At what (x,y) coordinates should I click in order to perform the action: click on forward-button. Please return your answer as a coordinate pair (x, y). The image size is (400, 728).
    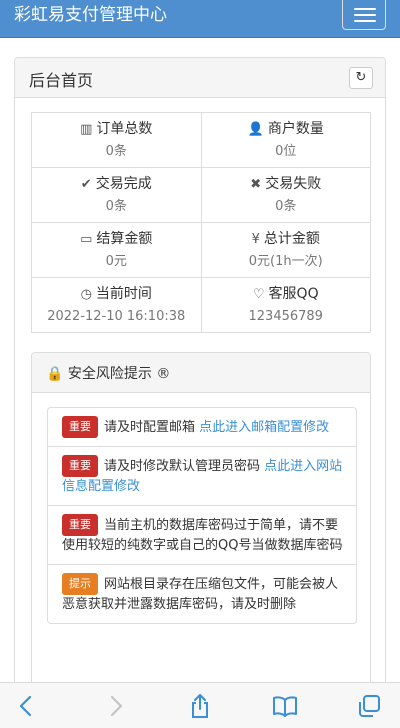
    Looking at the image, I should click on (115, 706).